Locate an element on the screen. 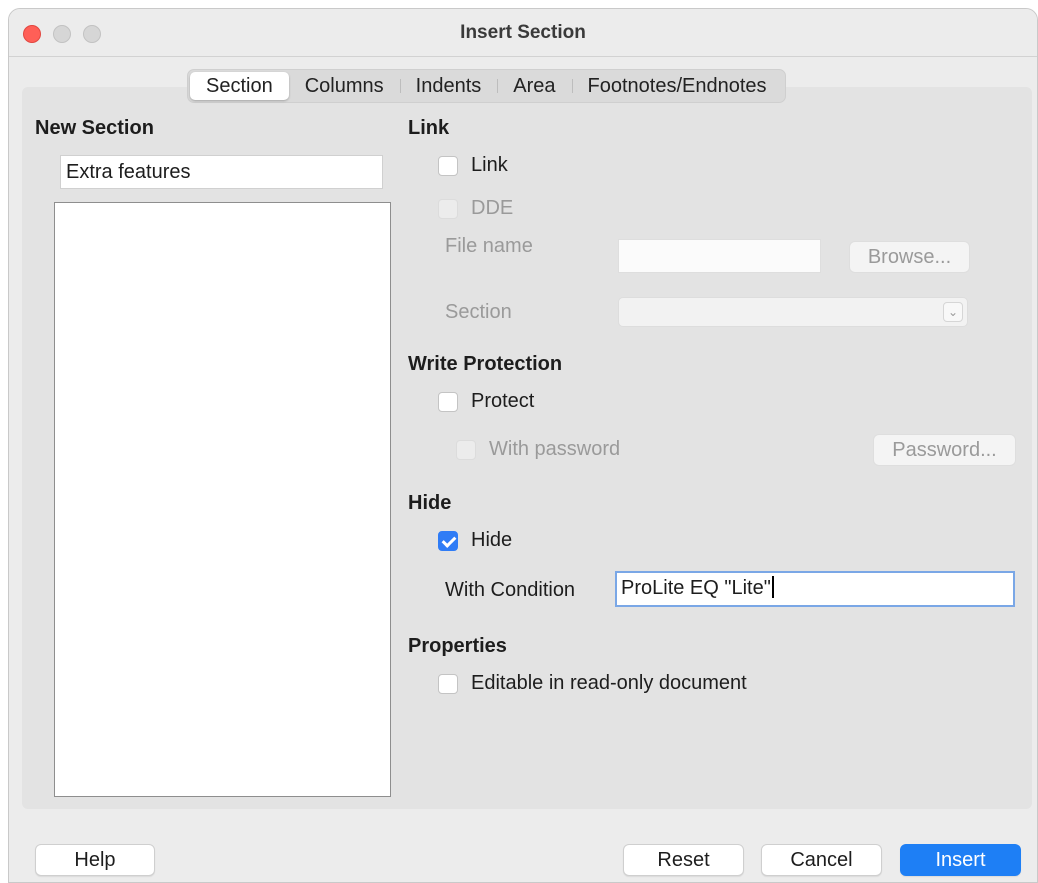 This screenshot has height=883, width=1038. file-name-input is located at coordinates (719, 256).